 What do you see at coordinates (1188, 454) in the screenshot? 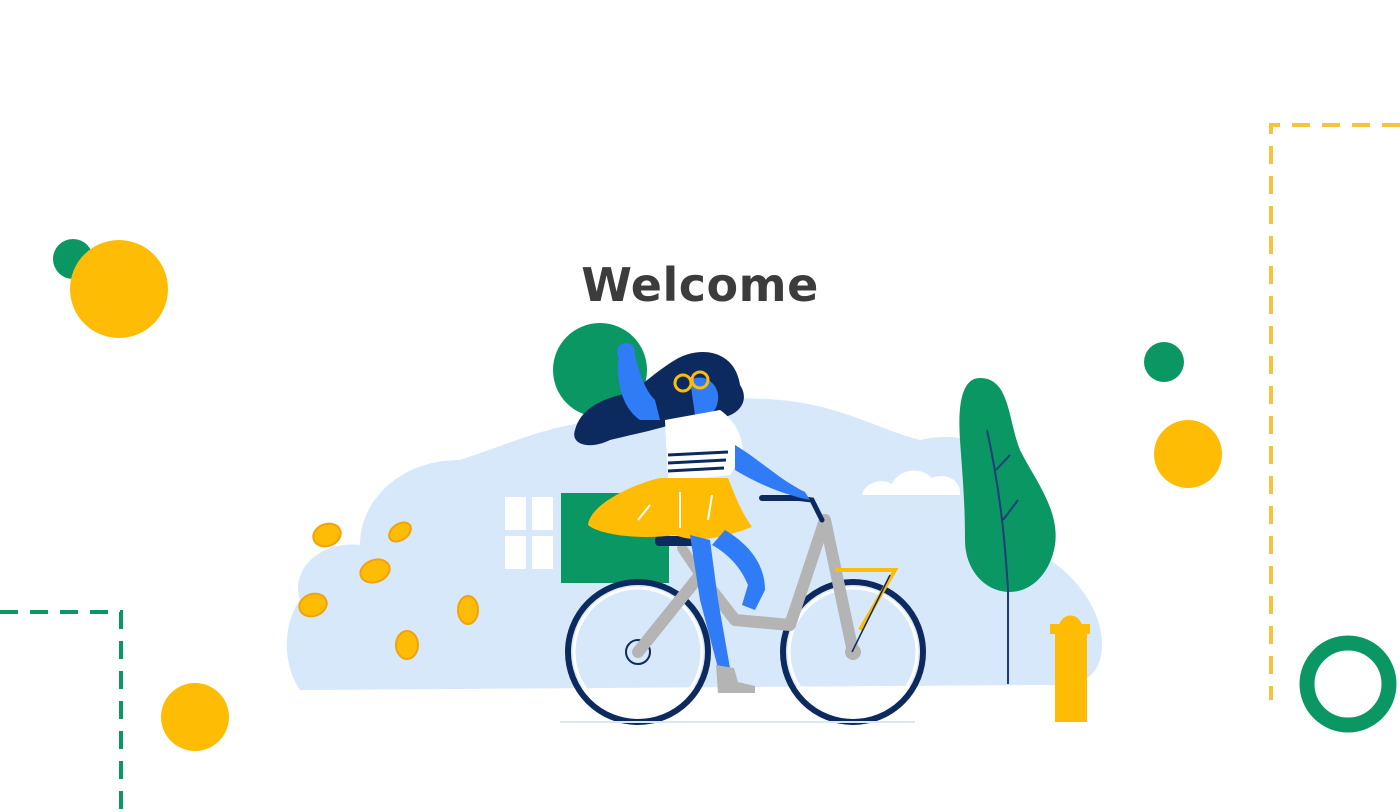
I see `yellow-dot-right` at bounding box center [1188, 454].